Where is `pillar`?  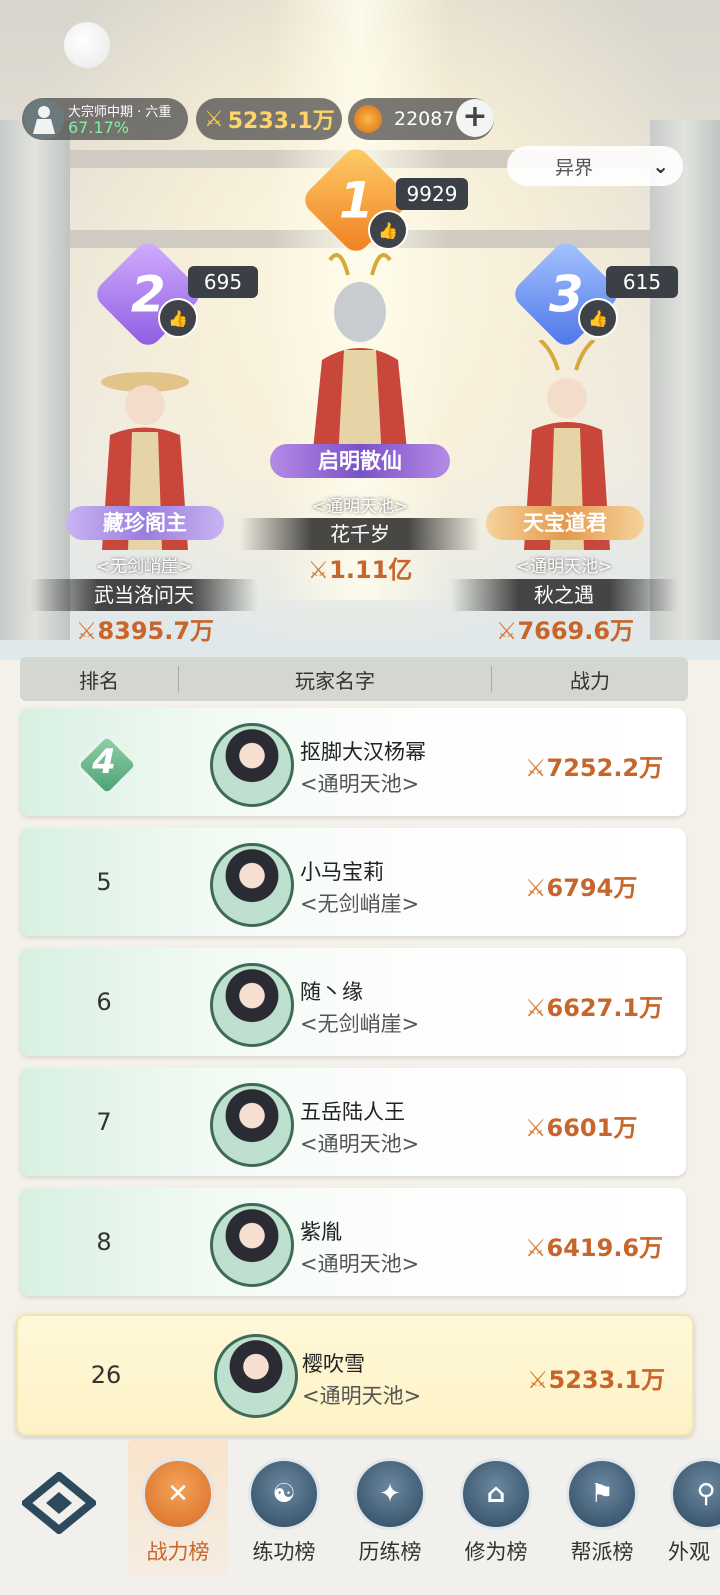 pillar is located at coordinates (685, 380).